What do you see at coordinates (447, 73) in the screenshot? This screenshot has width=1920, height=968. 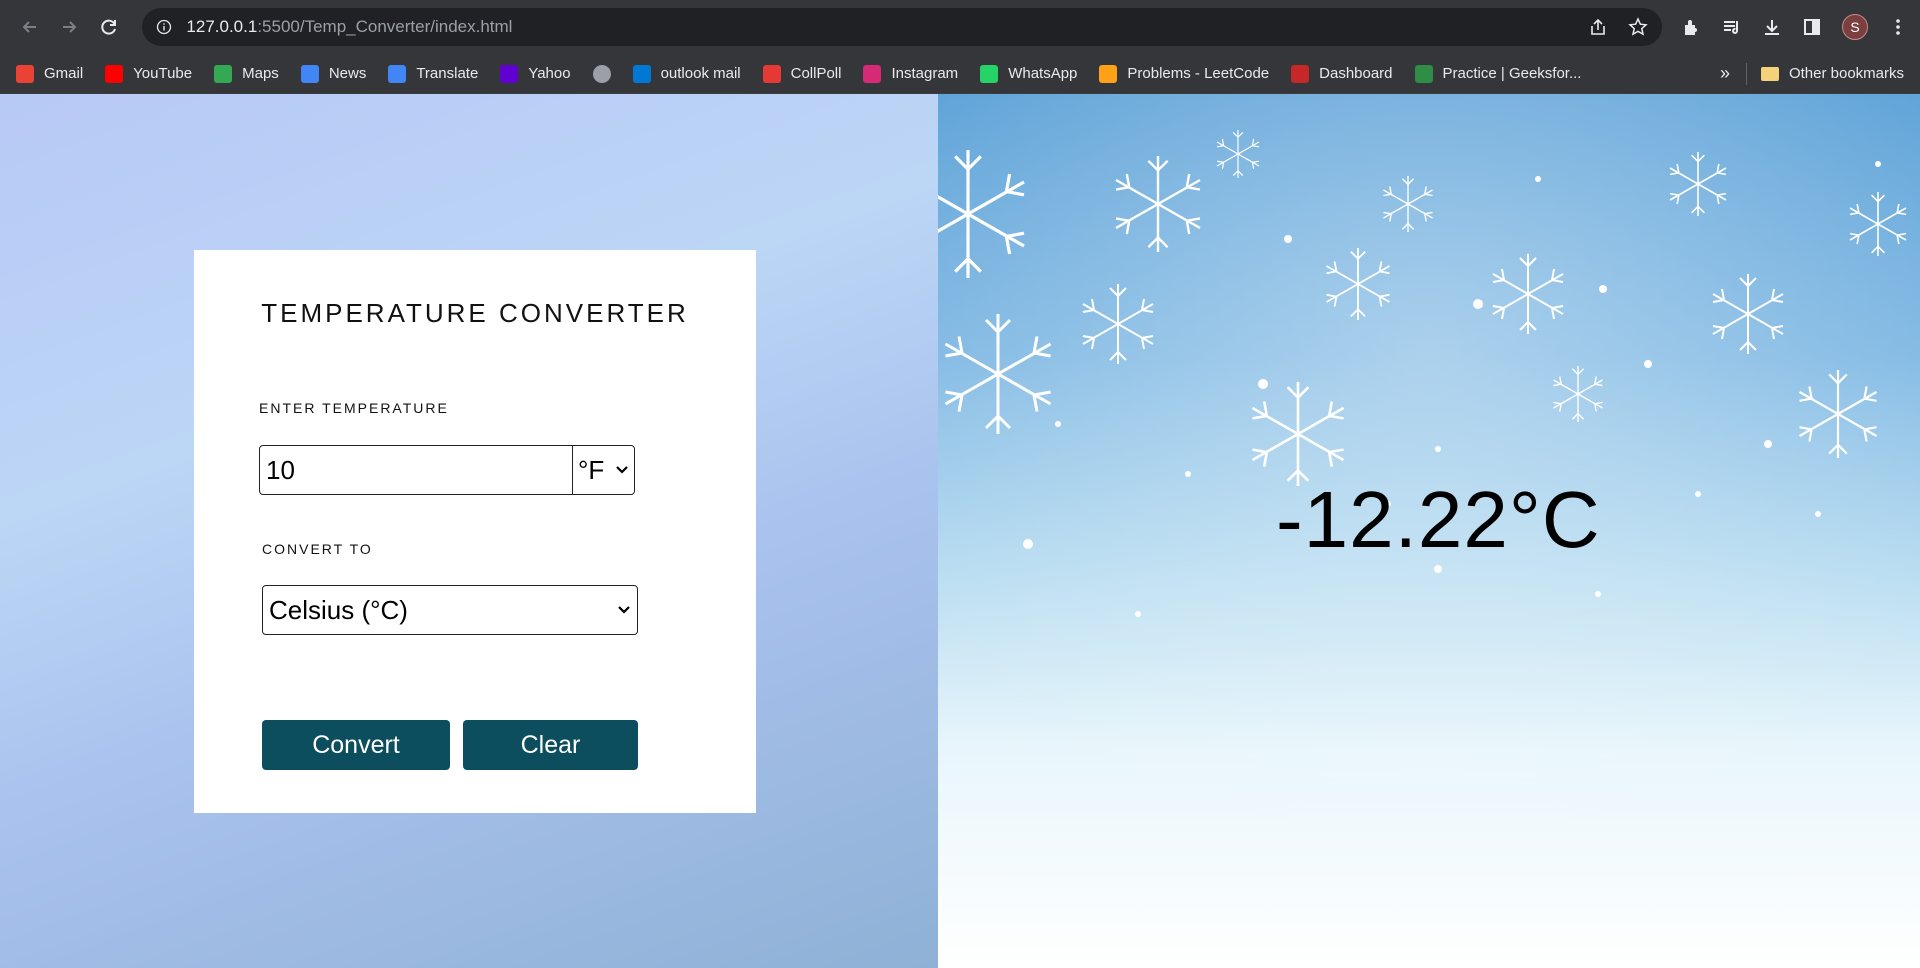 I see `bookmark-label: Translate` at bounding box center [447, 73].